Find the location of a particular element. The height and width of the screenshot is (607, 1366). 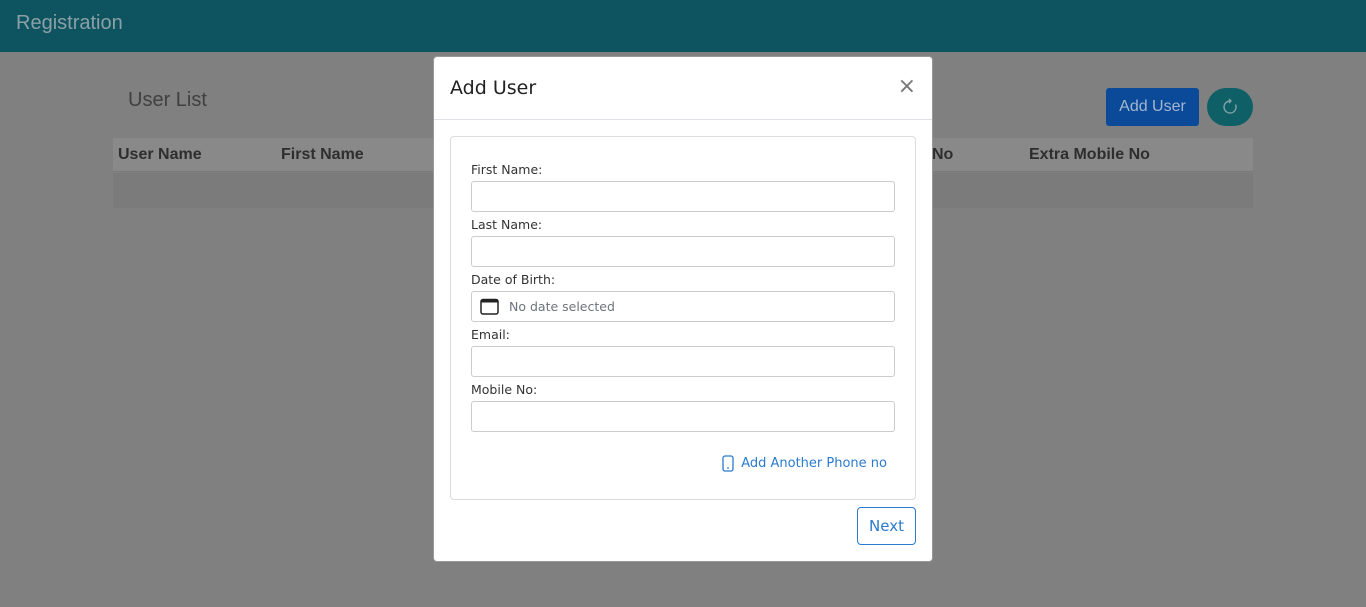

dob-placeholder: No date selected is located at coordinates (562, 306).